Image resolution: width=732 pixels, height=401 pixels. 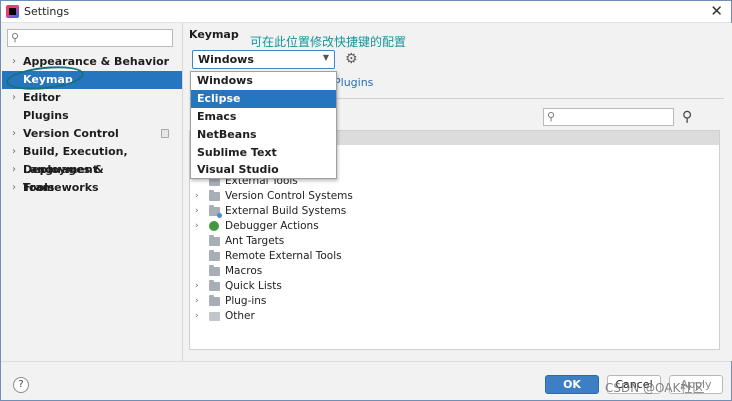 What do you see at coordinates (263, 170) in the screenshot?
I see `dropdown-option-visual-studio: Visual Studio` at bounding box center [263, 170].